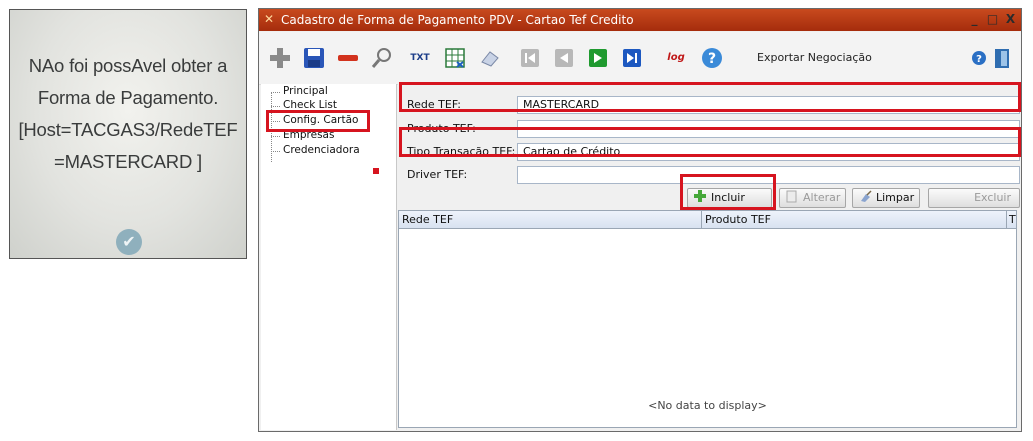  I want to click on empty-grid-message: <No data to display>, so click(707, 405).